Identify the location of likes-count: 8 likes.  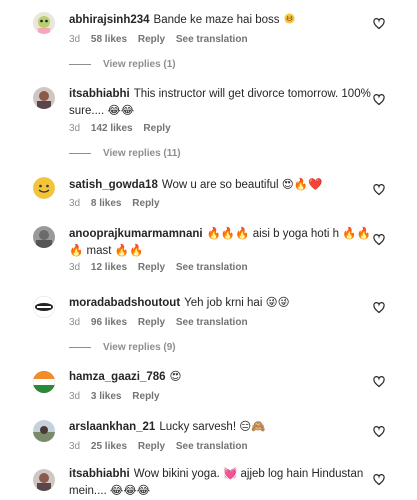
(106, 203).